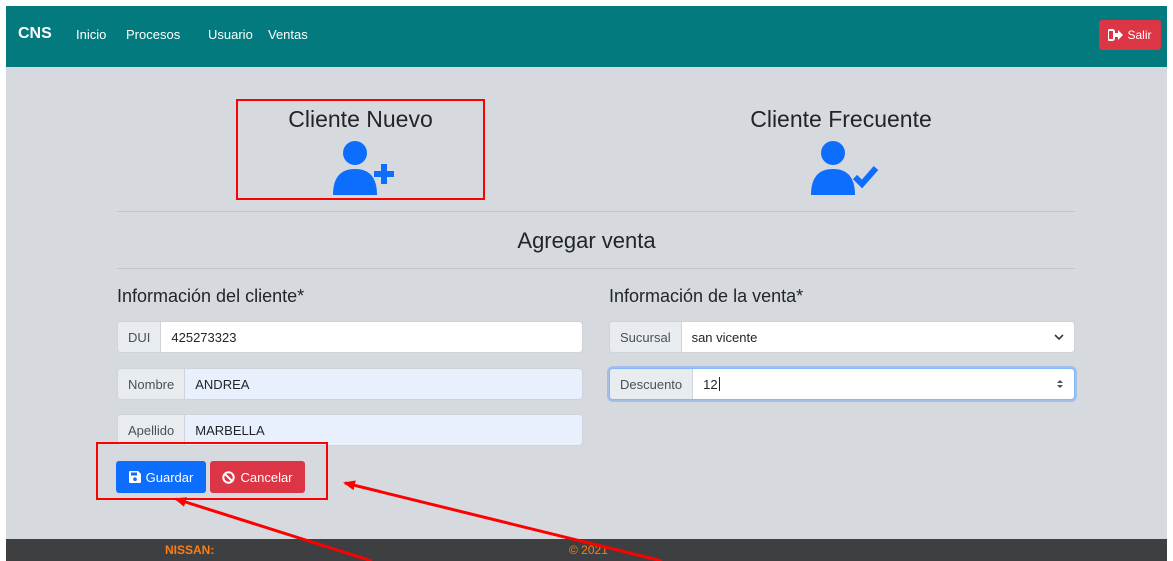  I want to click on footer-copyright: © 2021, so click(588, 550).